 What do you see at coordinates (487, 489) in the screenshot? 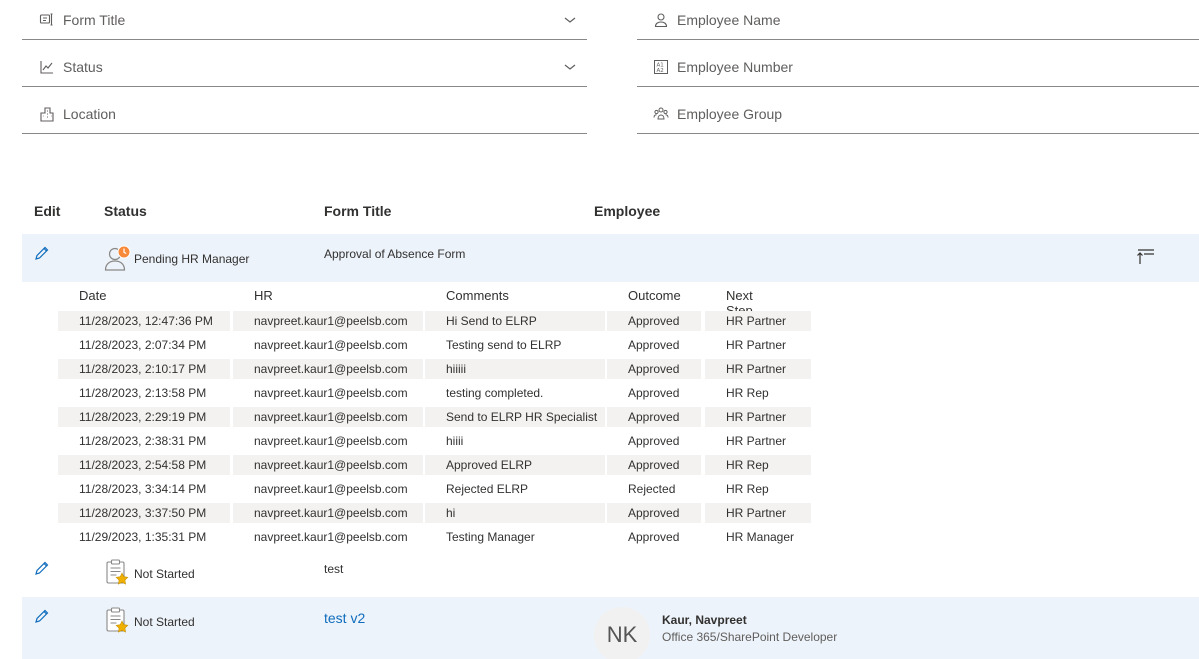
I see `history-cell-comments: Rejected ELRP` at bounding box center [487, 489].